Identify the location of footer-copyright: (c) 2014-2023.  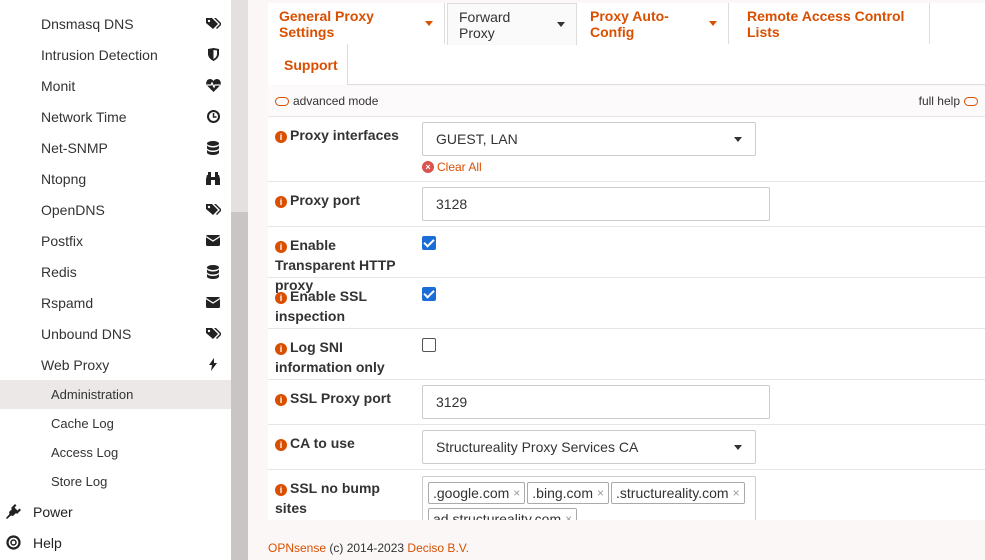
(367, 548).